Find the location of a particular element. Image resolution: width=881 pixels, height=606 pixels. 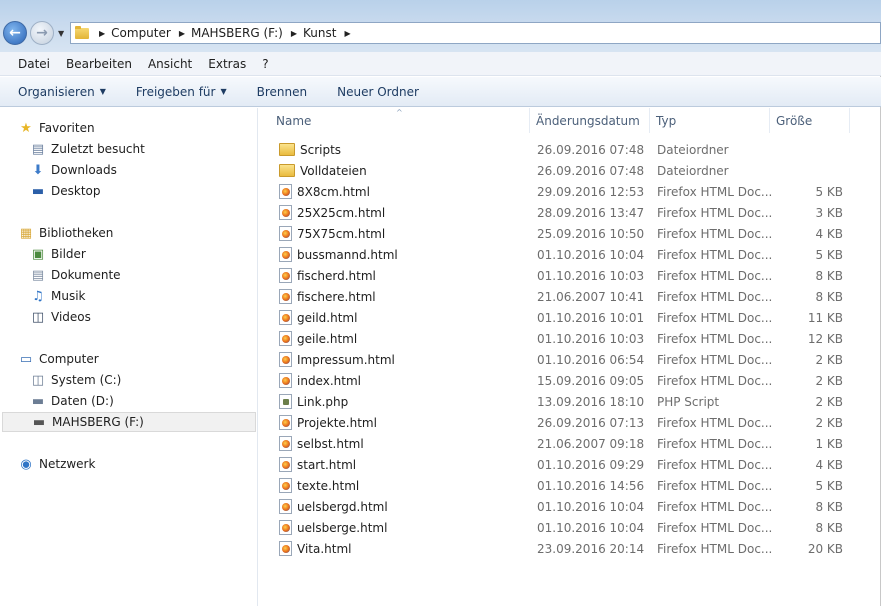

menu-ansicht: Ansicht is located at coordinates (170, 64).